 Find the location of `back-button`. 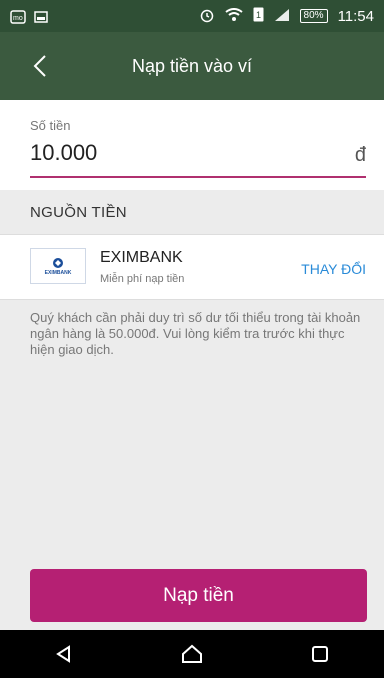

back-button is located at coordinates (40, 66).